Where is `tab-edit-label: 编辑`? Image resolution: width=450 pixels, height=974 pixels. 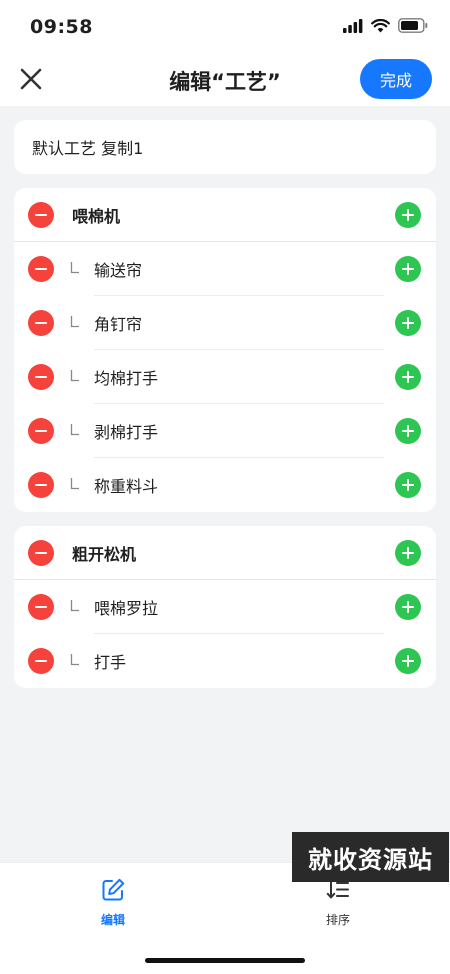 tab-edit-label: 编辑 is located at coordinates (112, 920).